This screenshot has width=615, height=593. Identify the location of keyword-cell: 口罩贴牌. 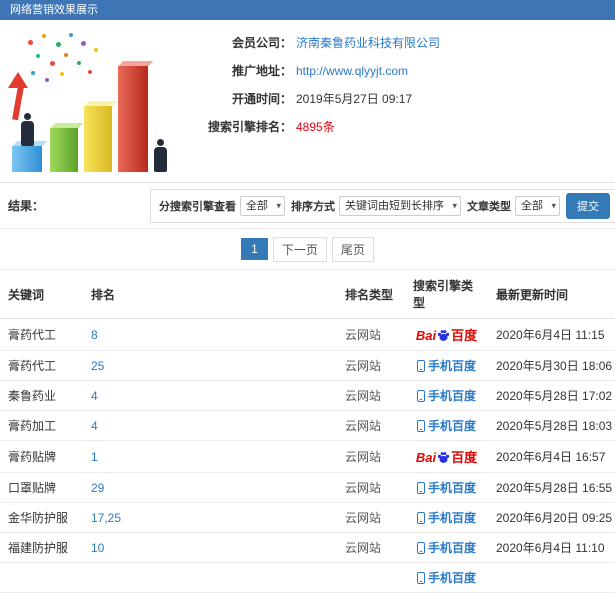
(41, 487).